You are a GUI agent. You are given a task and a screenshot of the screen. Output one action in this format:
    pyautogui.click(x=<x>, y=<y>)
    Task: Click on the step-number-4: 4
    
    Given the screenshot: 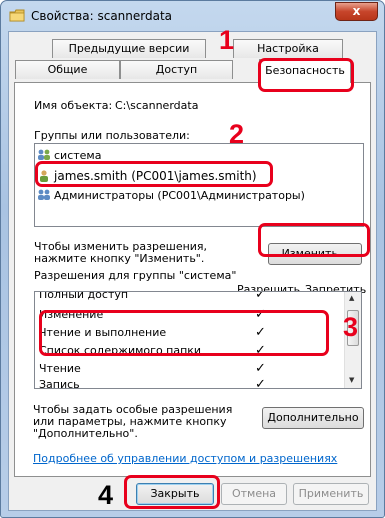 What is the action you would take?
    pyautogui.click(x=106, y=495)
    